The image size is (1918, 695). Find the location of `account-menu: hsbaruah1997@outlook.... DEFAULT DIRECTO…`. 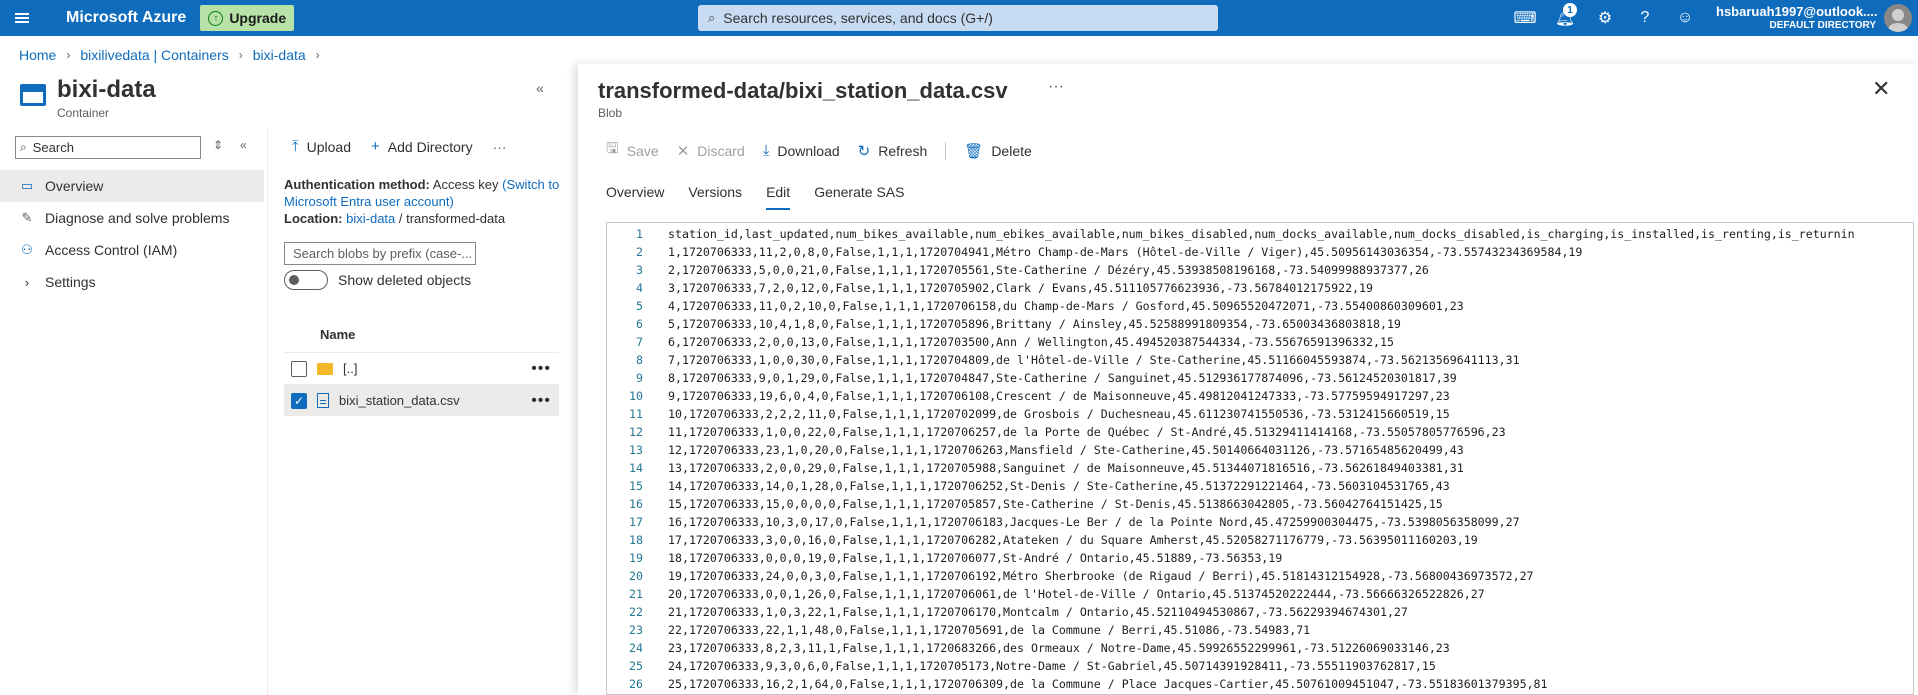

account-menu: hsbaruah1997@outlook.... DEFAULT DIRECTO… is located at coordinates (1797, 17).